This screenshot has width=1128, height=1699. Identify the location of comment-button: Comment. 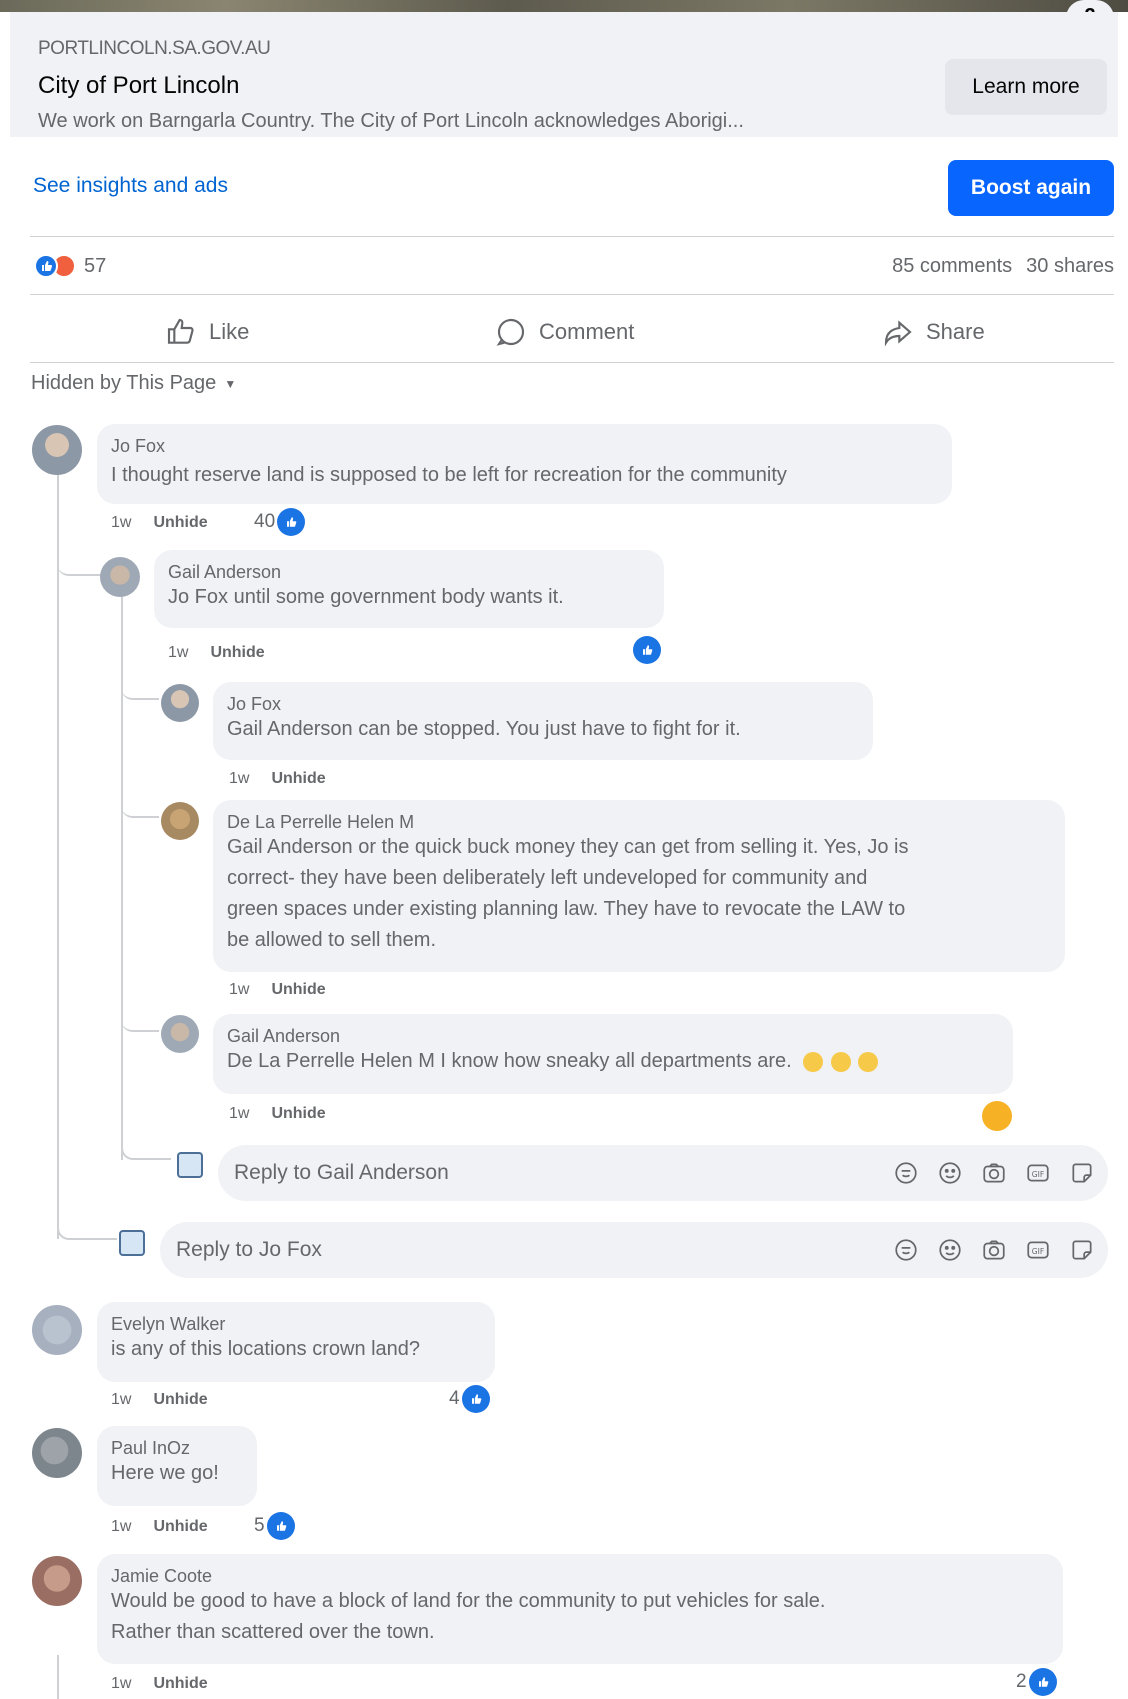
(564, 332).